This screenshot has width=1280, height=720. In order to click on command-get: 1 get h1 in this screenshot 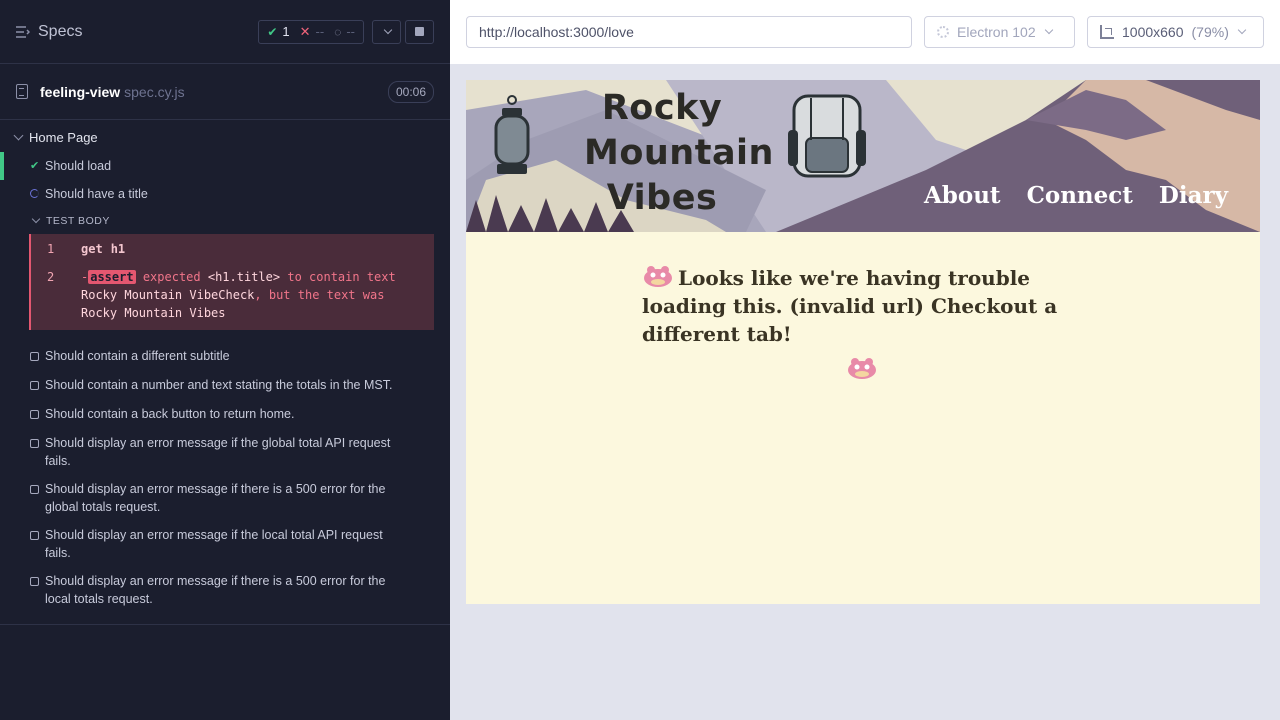, I will do `click(232, 249)`.